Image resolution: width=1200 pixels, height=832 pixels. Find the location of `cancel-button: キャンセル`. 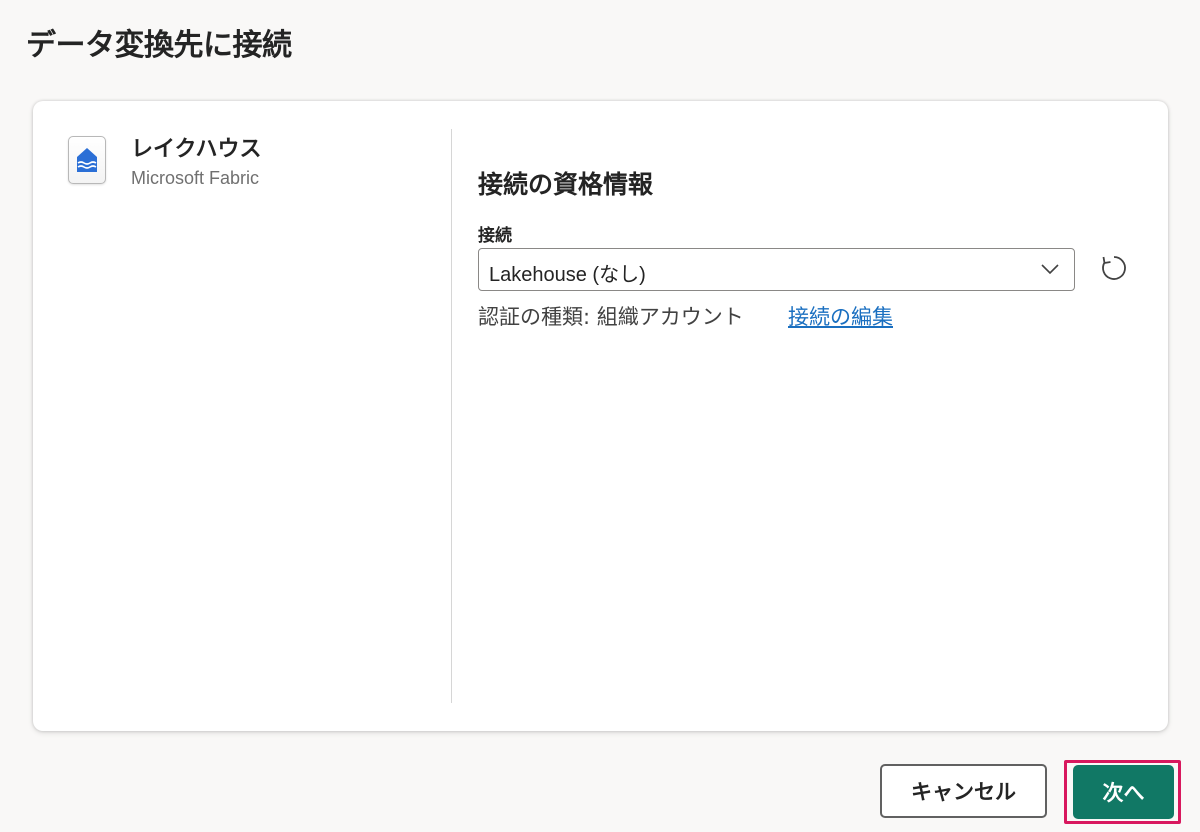

cancel-button: キャンセル is located at coordinates (963, 791).